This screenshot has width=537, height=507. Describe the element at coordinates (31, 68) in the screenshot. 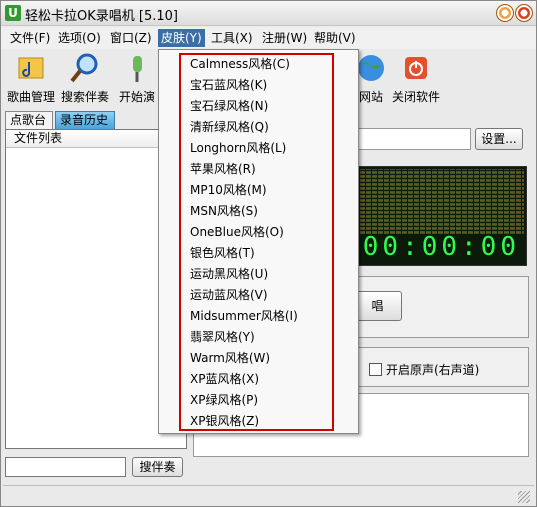

I see `song-manage-icon` at that location.